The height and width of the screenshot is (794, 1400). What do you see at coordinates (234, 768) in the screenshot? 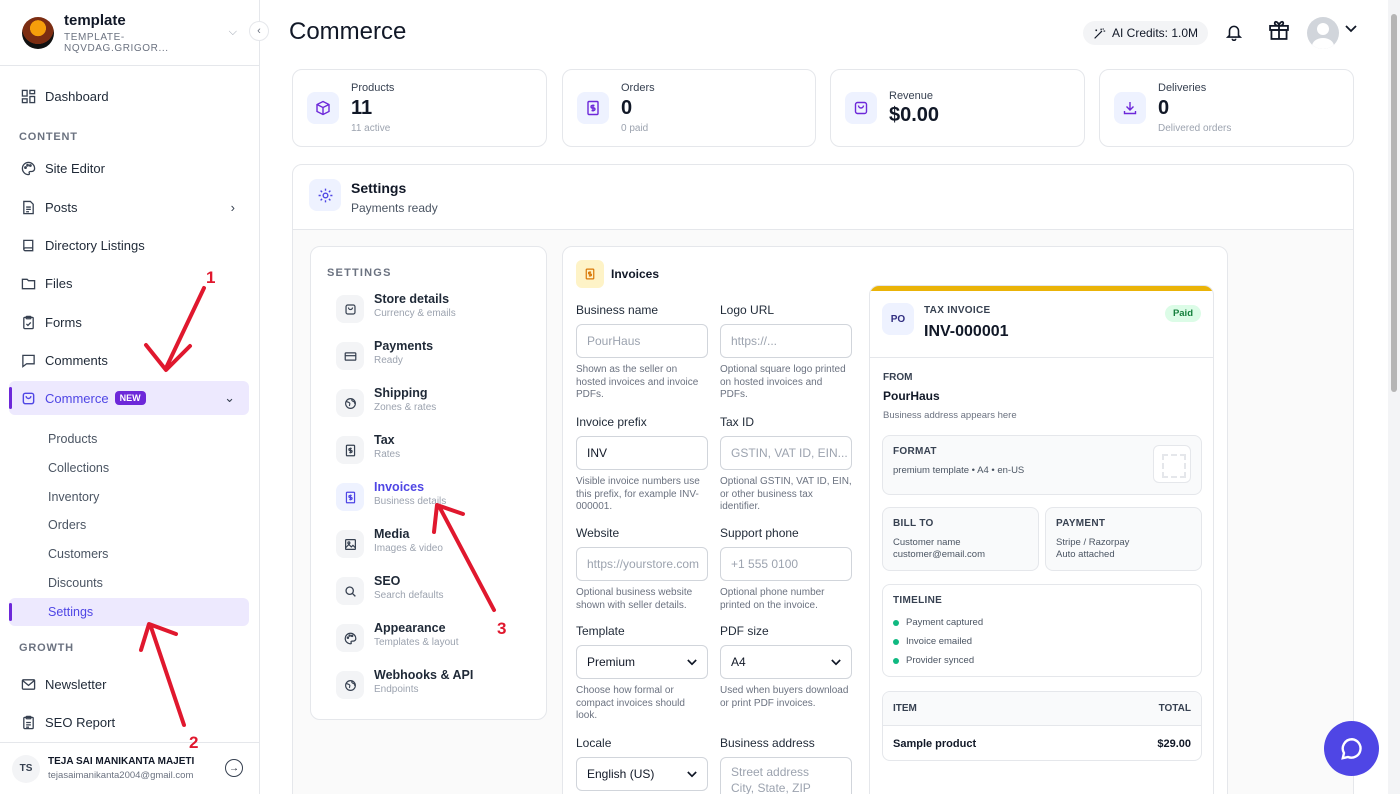
I see `logout-icon: →` at bounding box center [234, 768].